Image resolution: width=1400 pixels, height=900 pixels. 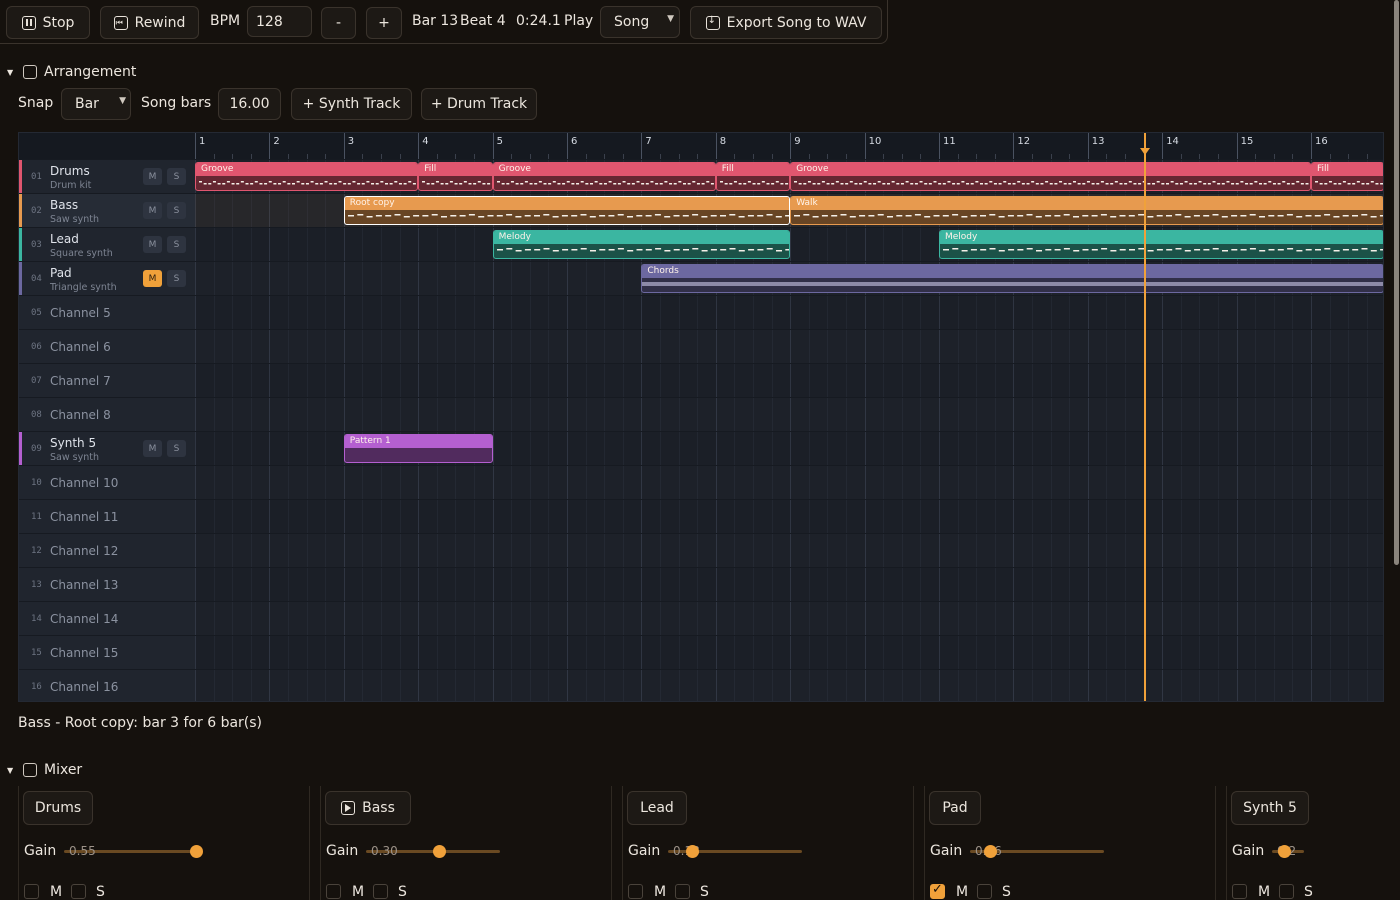 What do you see at coordinates (107, 381) in the screenshot?
I see `track-header: 07 Channel 7` at bounding box center [107, 381].